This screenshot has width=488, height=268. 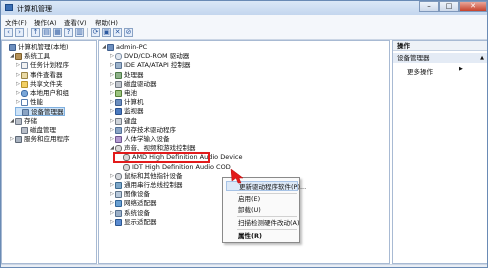 What do you see at coordinates (137, 212) in the screenshot?
I see `tree-item-label: 系统设备` at bounding box center [137, 212].